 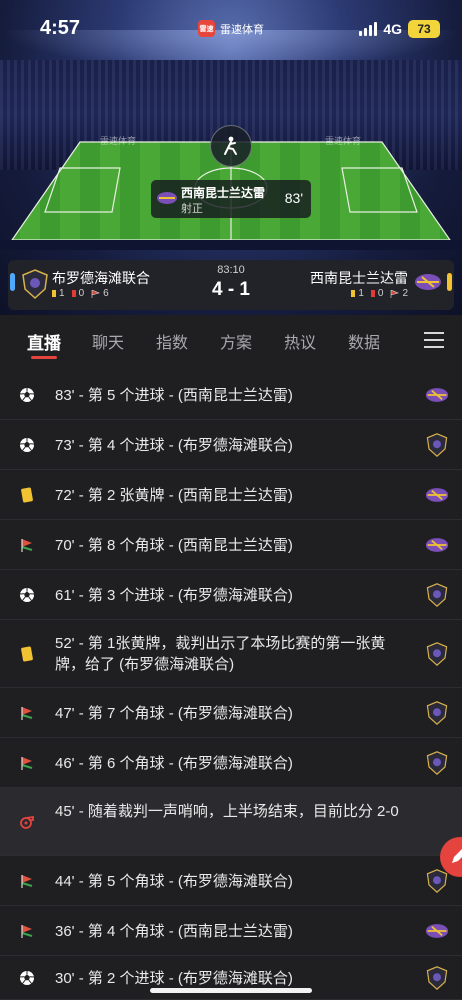 I want to click on status-indicators: 4G 73, so click(x=399, y=29).